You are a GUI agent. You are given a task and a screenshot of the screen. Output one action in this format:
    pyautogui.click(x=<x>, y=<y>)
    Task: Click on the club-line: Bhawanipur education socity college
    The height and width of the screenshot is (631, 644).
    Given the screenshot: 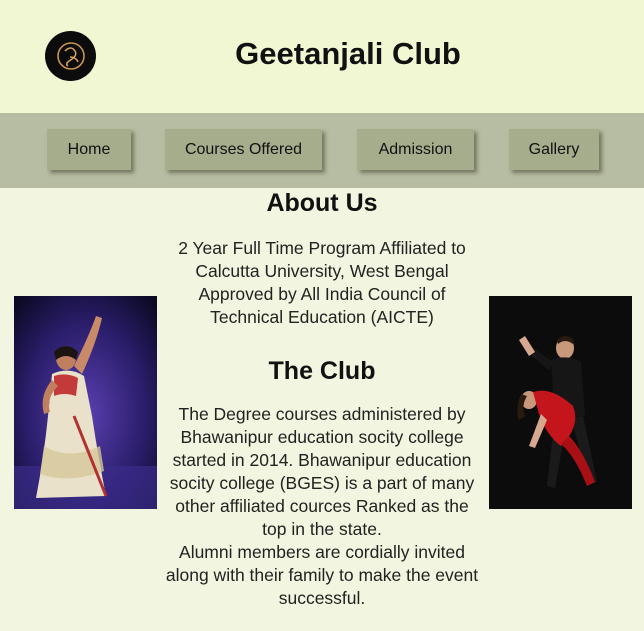 What is the action you would take?
    pyautogui.click(x=322, y=437)
    